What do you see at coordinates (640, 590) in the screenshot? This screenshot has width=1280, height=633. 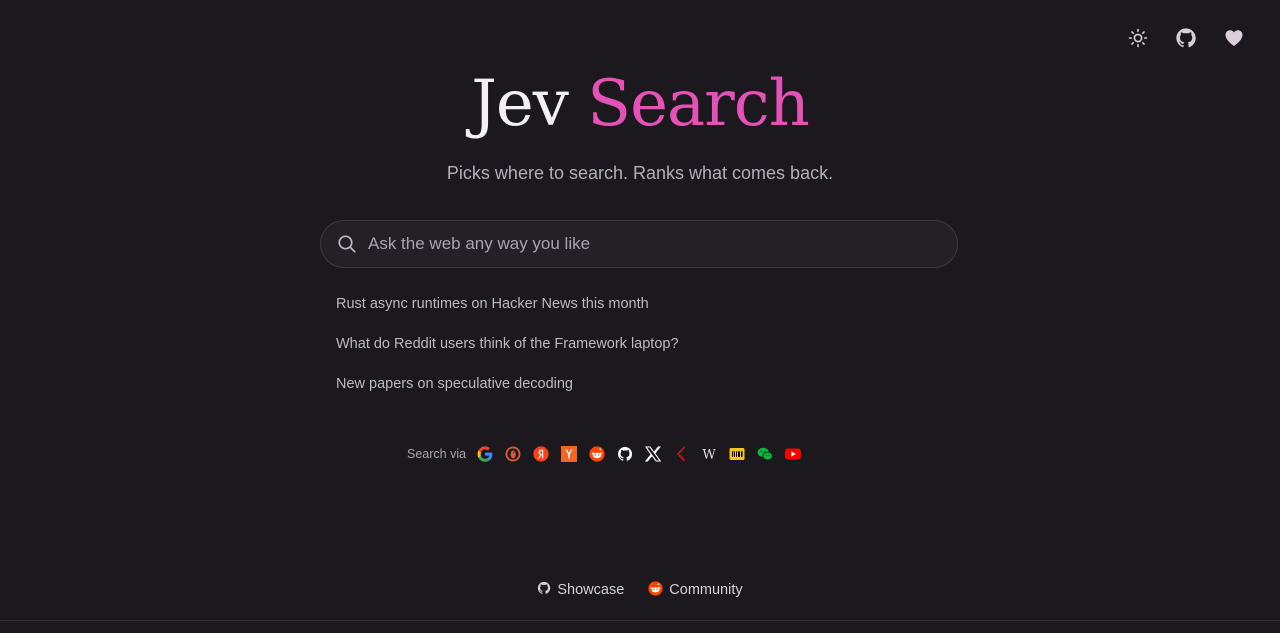 I see `footer: Showcase Community` at bounding box center [640, 590].